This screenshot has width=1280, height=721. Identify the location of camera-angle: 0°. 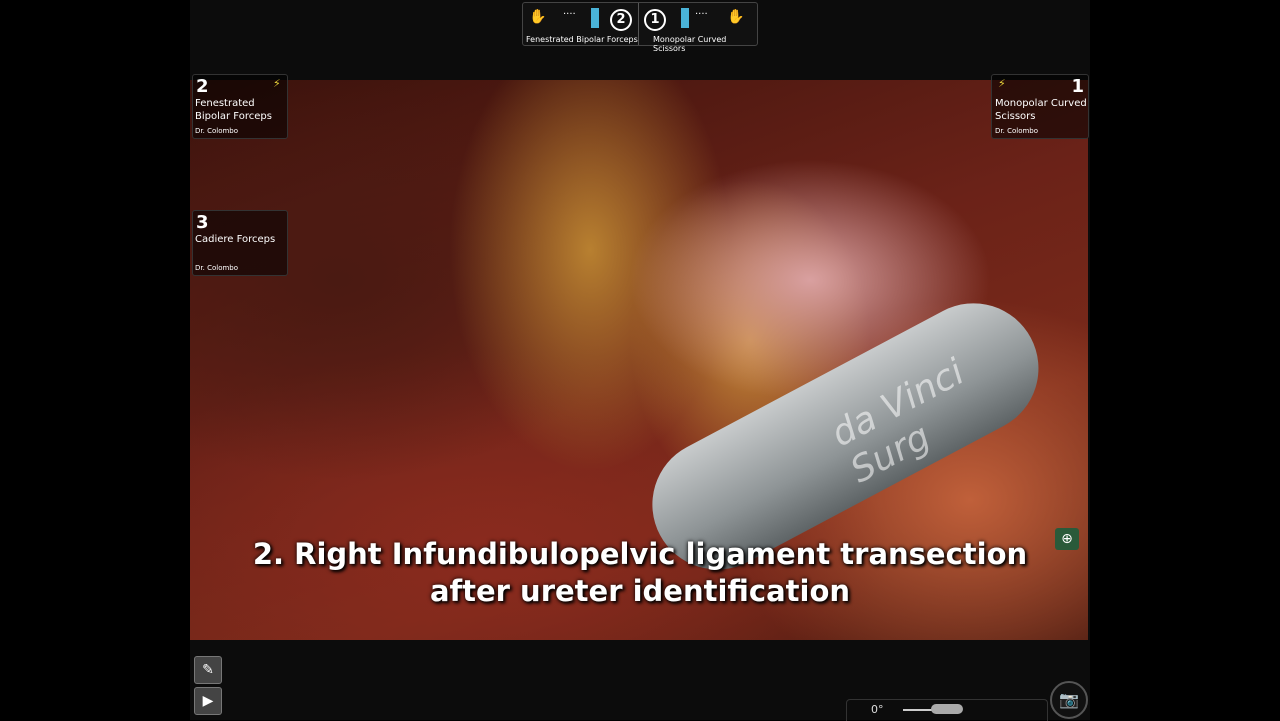
(877, 709).